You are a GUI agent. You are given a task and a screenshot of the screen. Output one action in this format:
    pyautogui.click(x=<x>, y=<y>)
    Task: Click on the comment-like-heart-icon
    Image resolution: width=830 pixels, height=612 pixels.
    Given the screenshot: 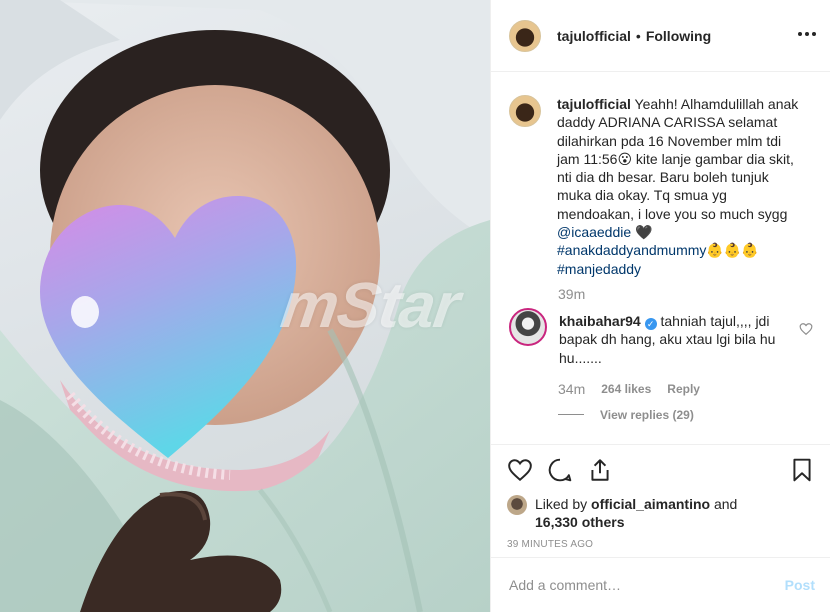 What is the action you would take?
    pyautogui.click(x=806, y=329)
    